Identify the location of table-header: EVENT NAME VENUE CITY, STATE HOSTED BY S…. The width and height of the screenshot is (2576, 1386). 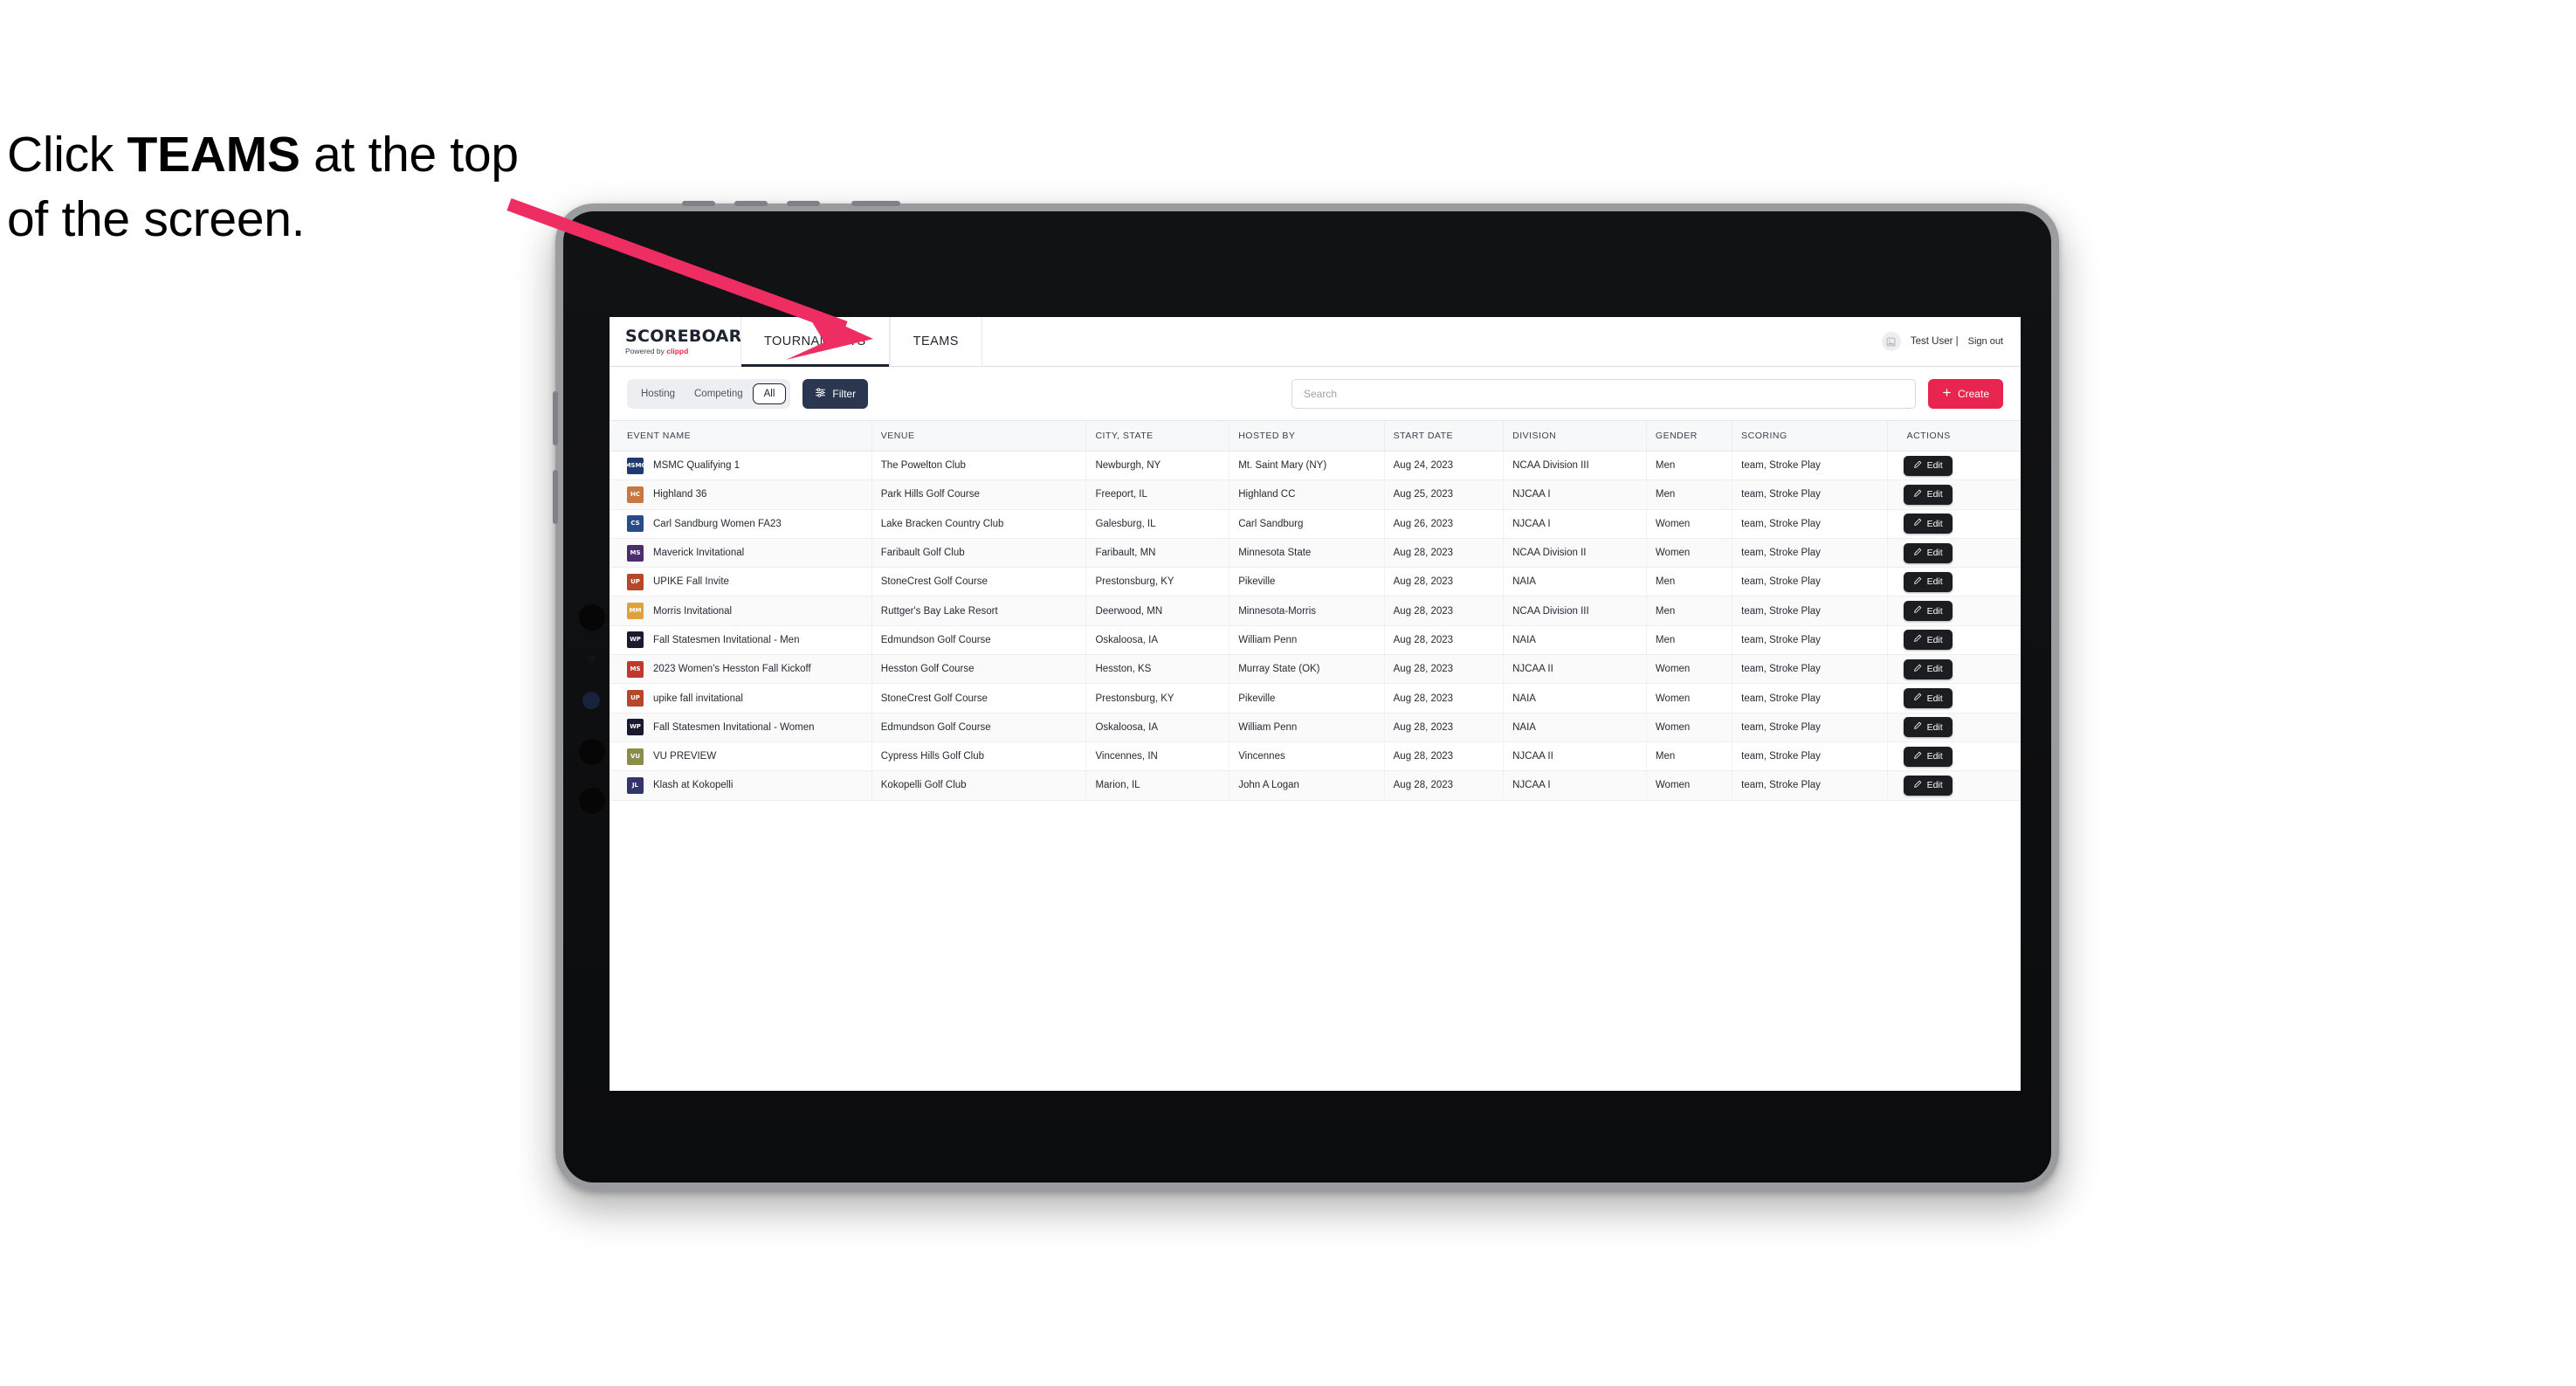
(1315, 436).